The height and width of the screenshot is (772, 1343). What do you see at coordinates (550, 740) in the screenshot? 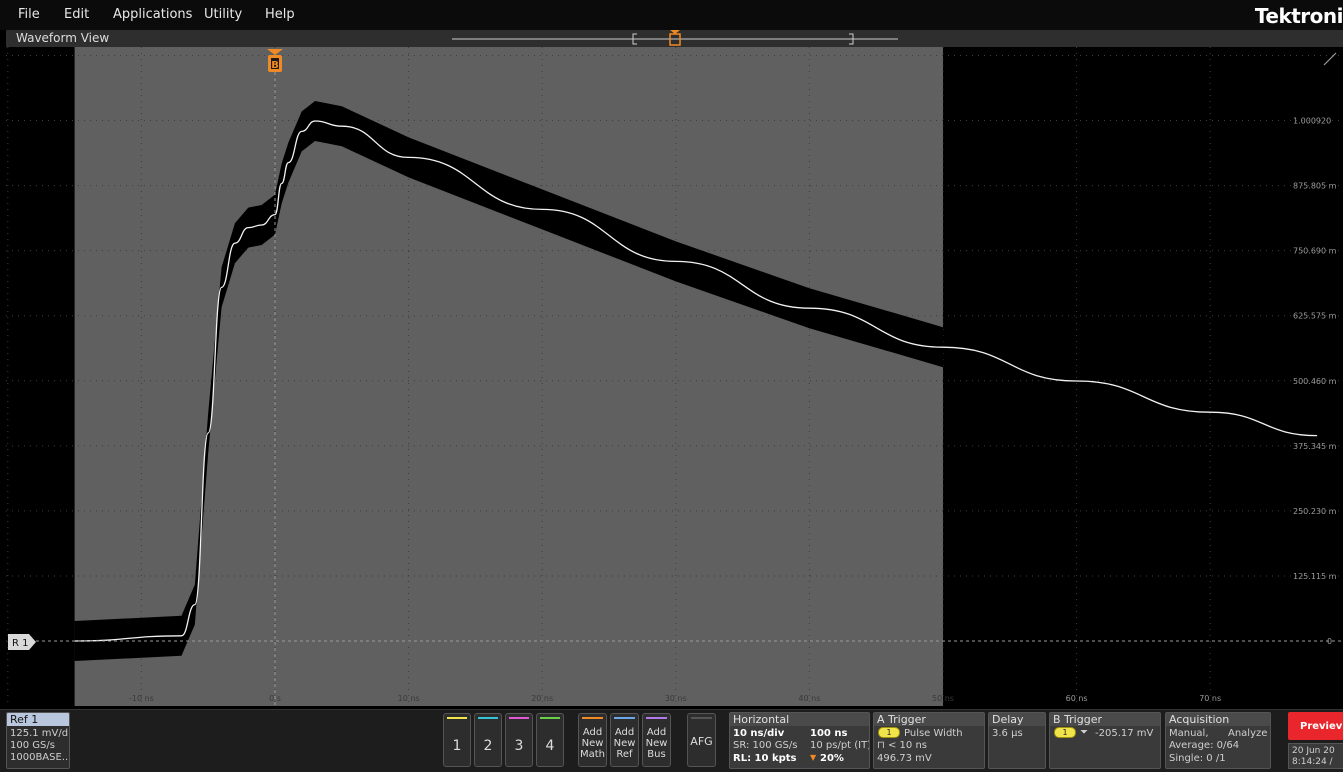
I see `channel-4-button: 4` at bounding box center [550, 740].